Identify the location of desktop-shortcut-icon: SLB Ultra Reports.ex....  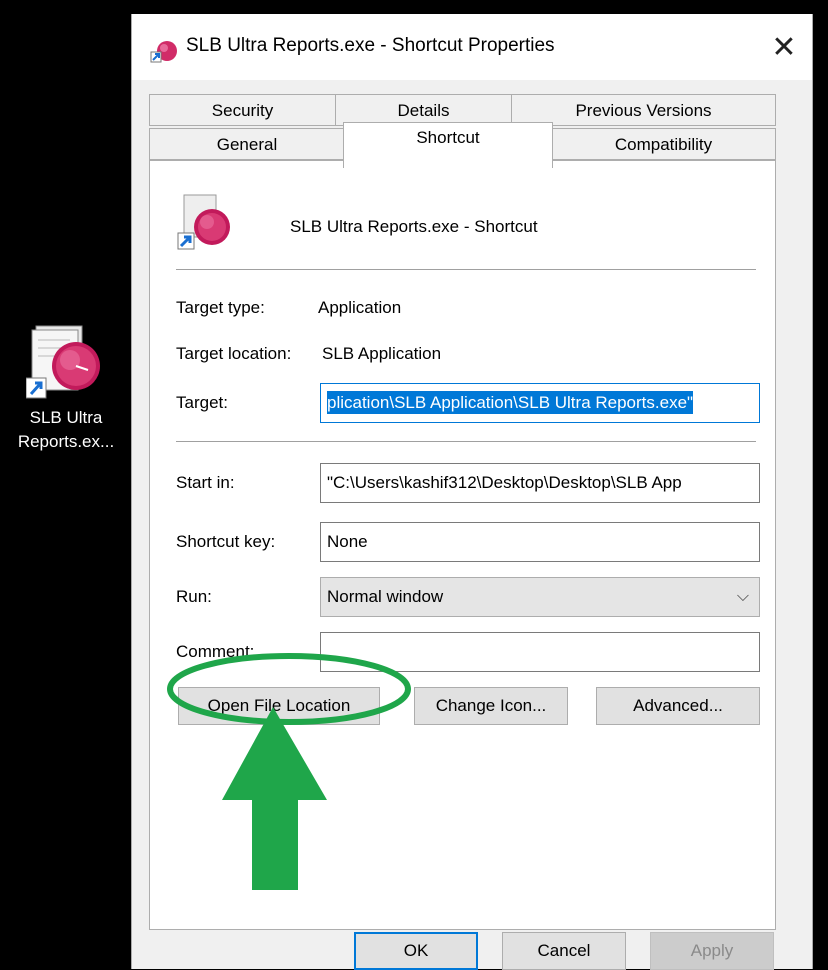
(66, 387).